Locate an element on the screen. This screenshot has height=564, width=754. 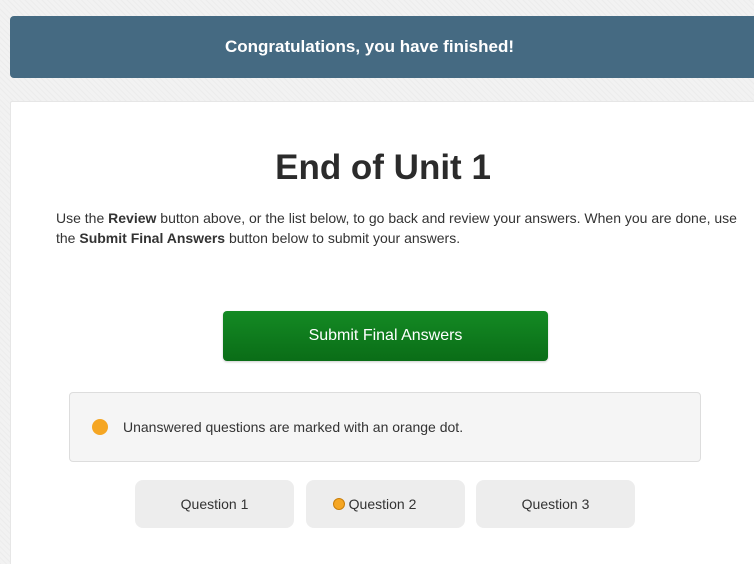
page-title: End of Unit 1 is located at coordinates (383, 167).